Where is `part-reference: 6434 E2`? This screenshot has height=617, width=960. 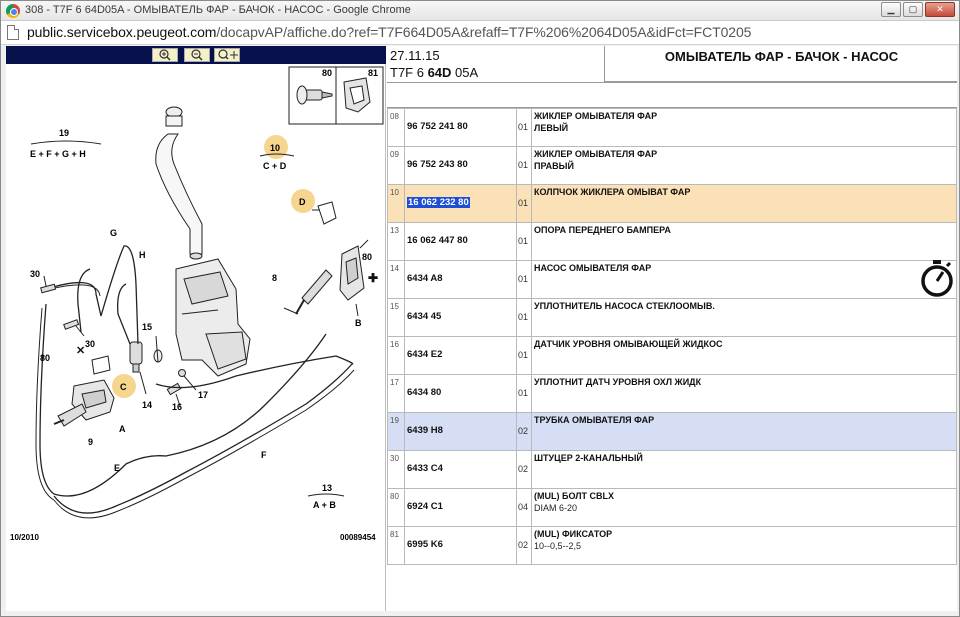 part-reference: 6434 E2 is located at coordinates (424, 354).